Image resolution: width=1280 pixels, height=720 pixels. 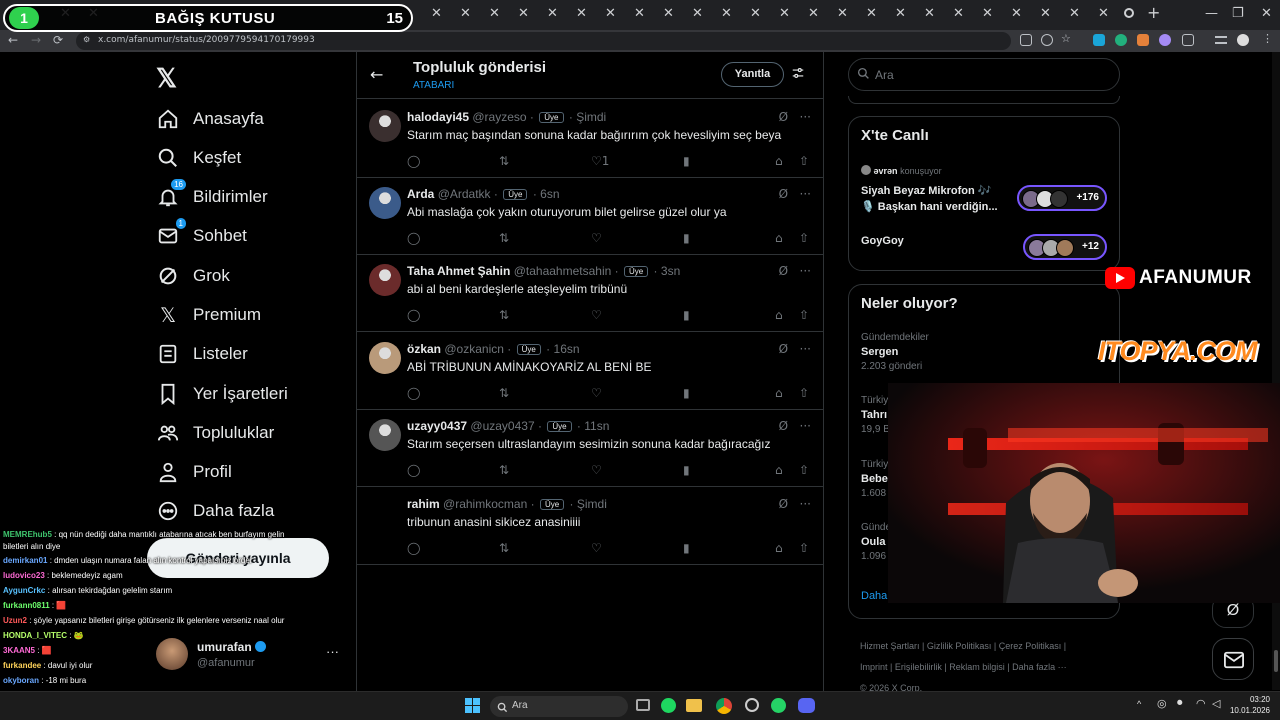 What do you see at coordinates (474, 349) in the screenshot?
I see `author-handle: @ozkanicn` at bounding box center [474, 349].